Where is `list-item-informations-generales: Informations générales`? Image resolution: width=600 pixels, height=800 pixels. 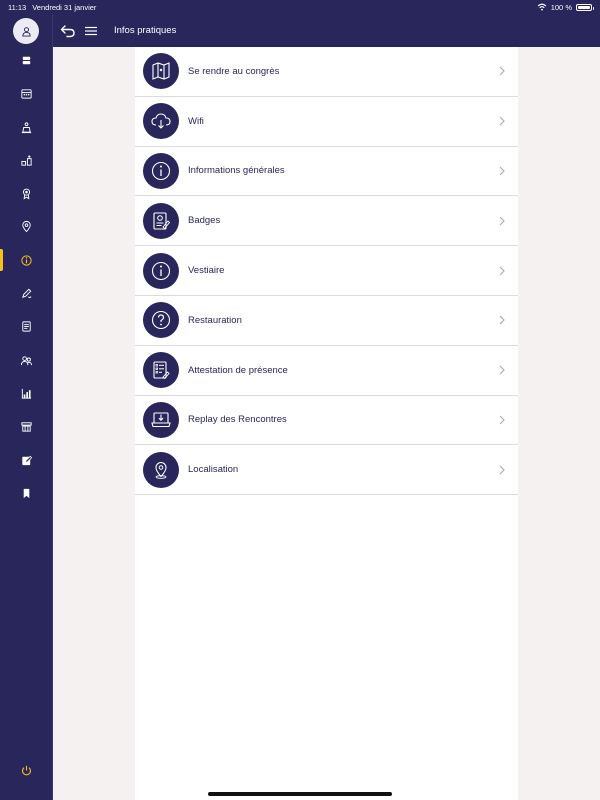
list-item-informations-generales: Informations générales is located at coordinates (326, 172).